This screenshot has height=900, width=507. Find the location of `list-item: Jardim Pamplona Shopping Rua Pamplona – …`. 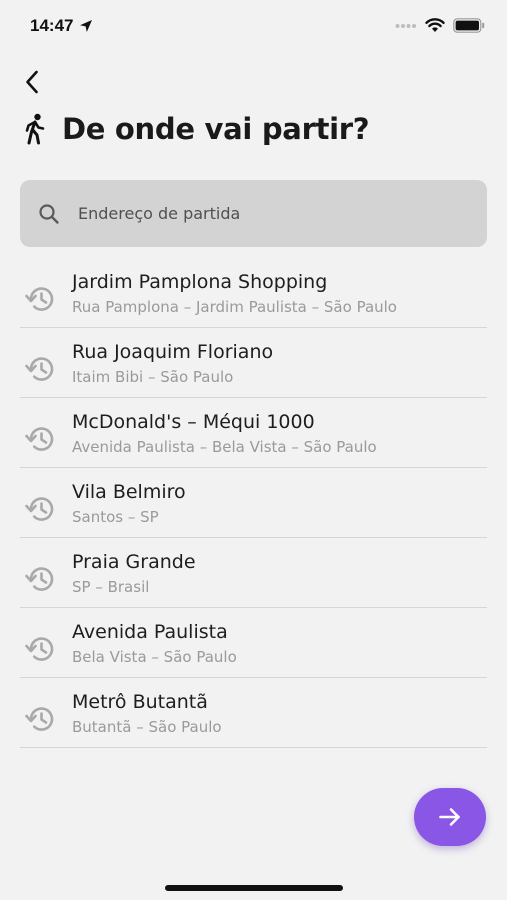

list-item: Jardim Pamplona Shopping Rua Pamplona – … is located at coordinates (253, 293).